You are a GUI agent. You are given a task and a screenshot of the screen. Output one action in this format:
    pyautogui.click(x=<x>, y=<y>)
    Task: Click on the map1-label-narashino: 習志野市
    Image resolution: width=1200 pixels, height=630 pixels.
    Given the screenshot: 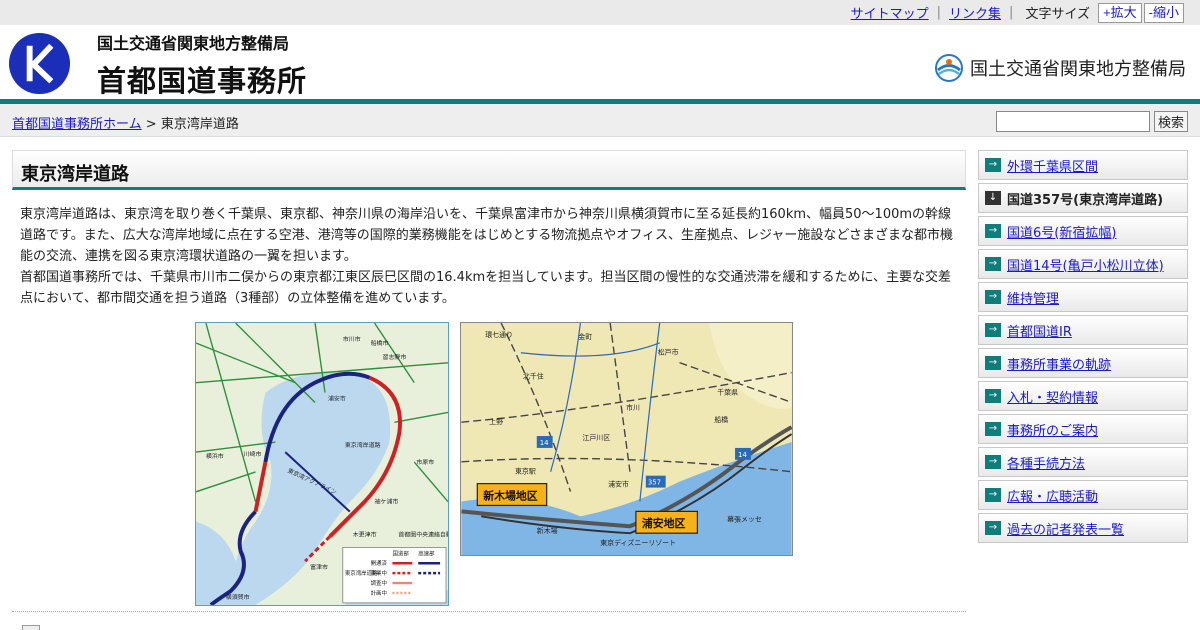 What is the action you would take?
    pyautogui.click(x=395, y=357)
    